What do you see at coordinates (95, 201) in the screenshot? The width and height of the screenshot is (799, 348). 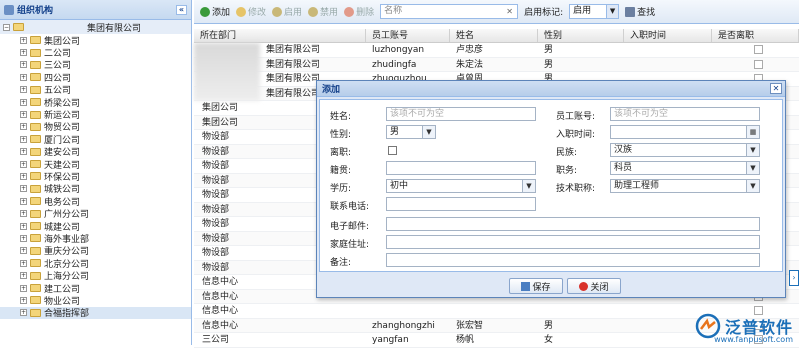 I see `tree-item: + 电务公司` at bounding box center [95, 201].